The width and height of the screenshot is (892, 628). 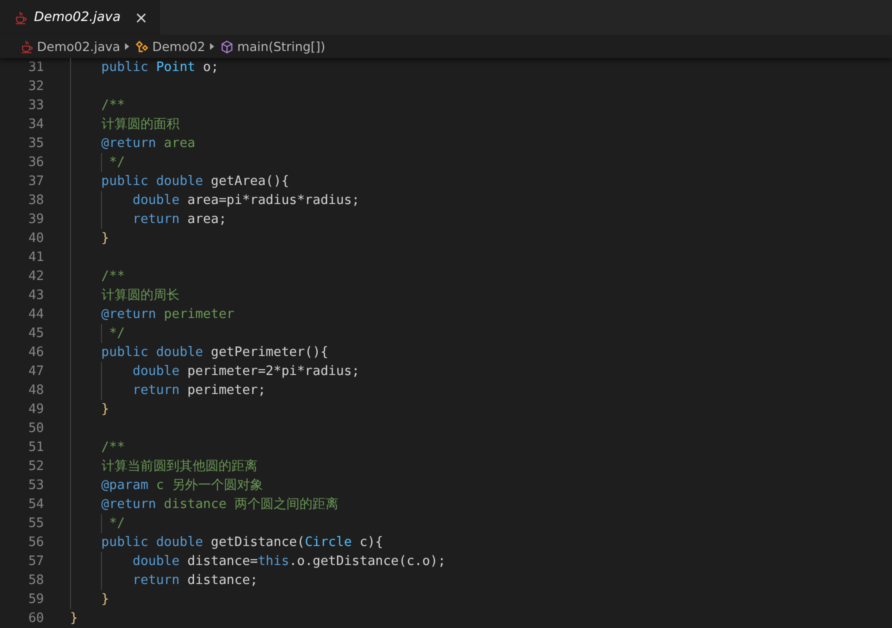 I want to click on cube-icon, so click(x=227, y=47).